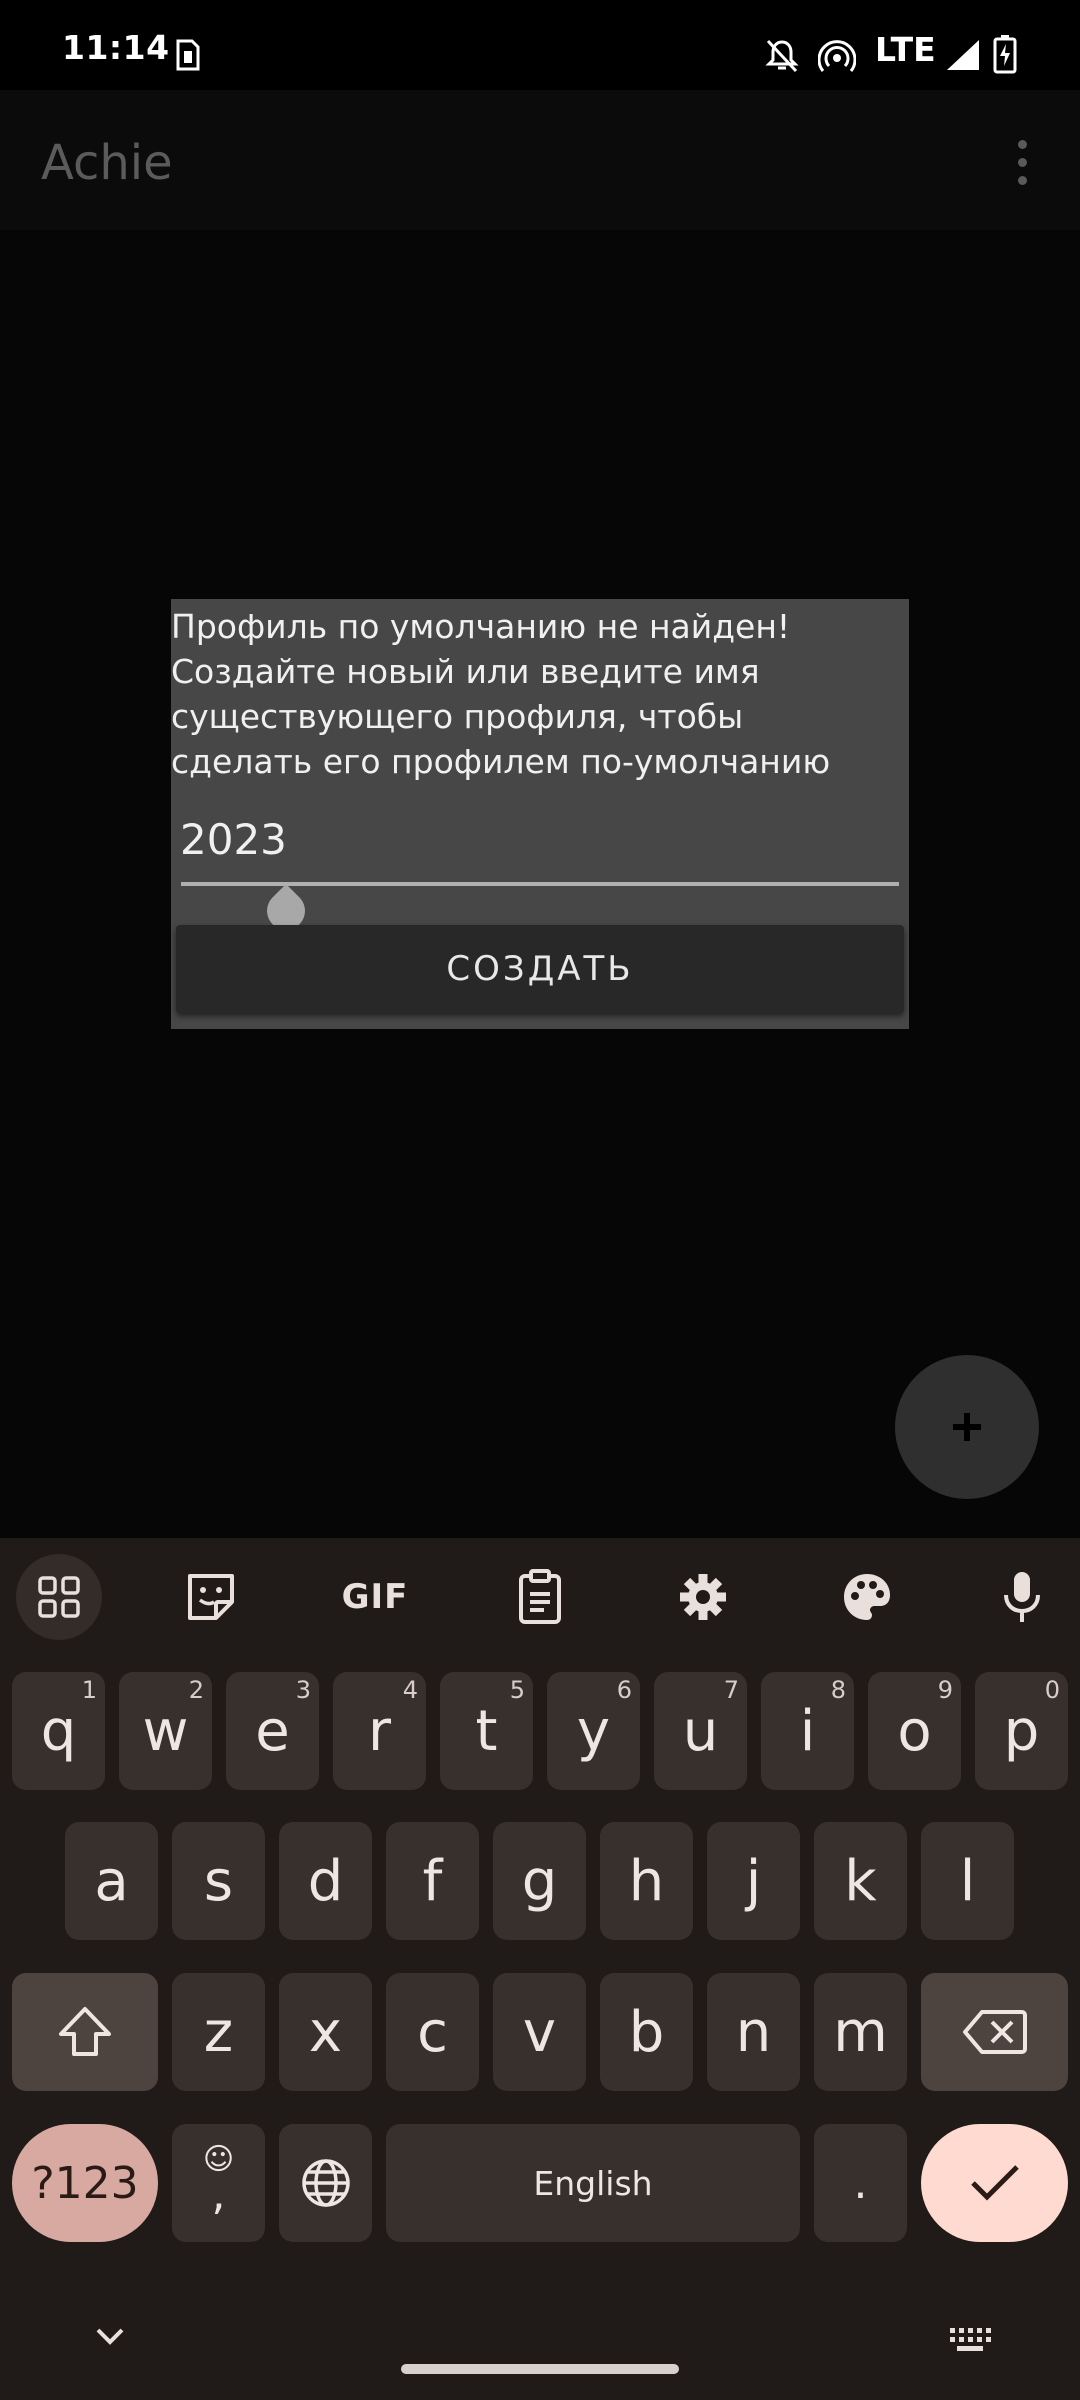  I want to click on key-u: u7, so click(700, 1731).